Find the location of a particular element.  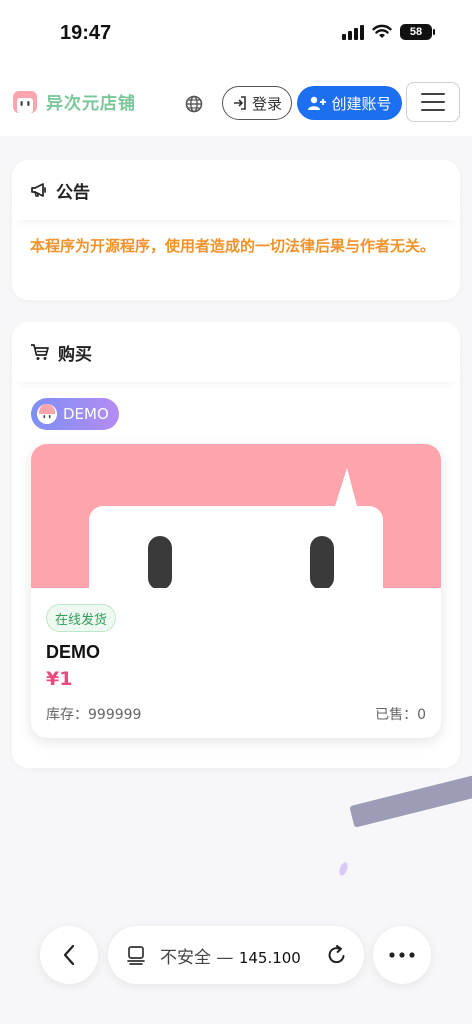

register-label: 创建账号 is located at coordinates (361, 103).